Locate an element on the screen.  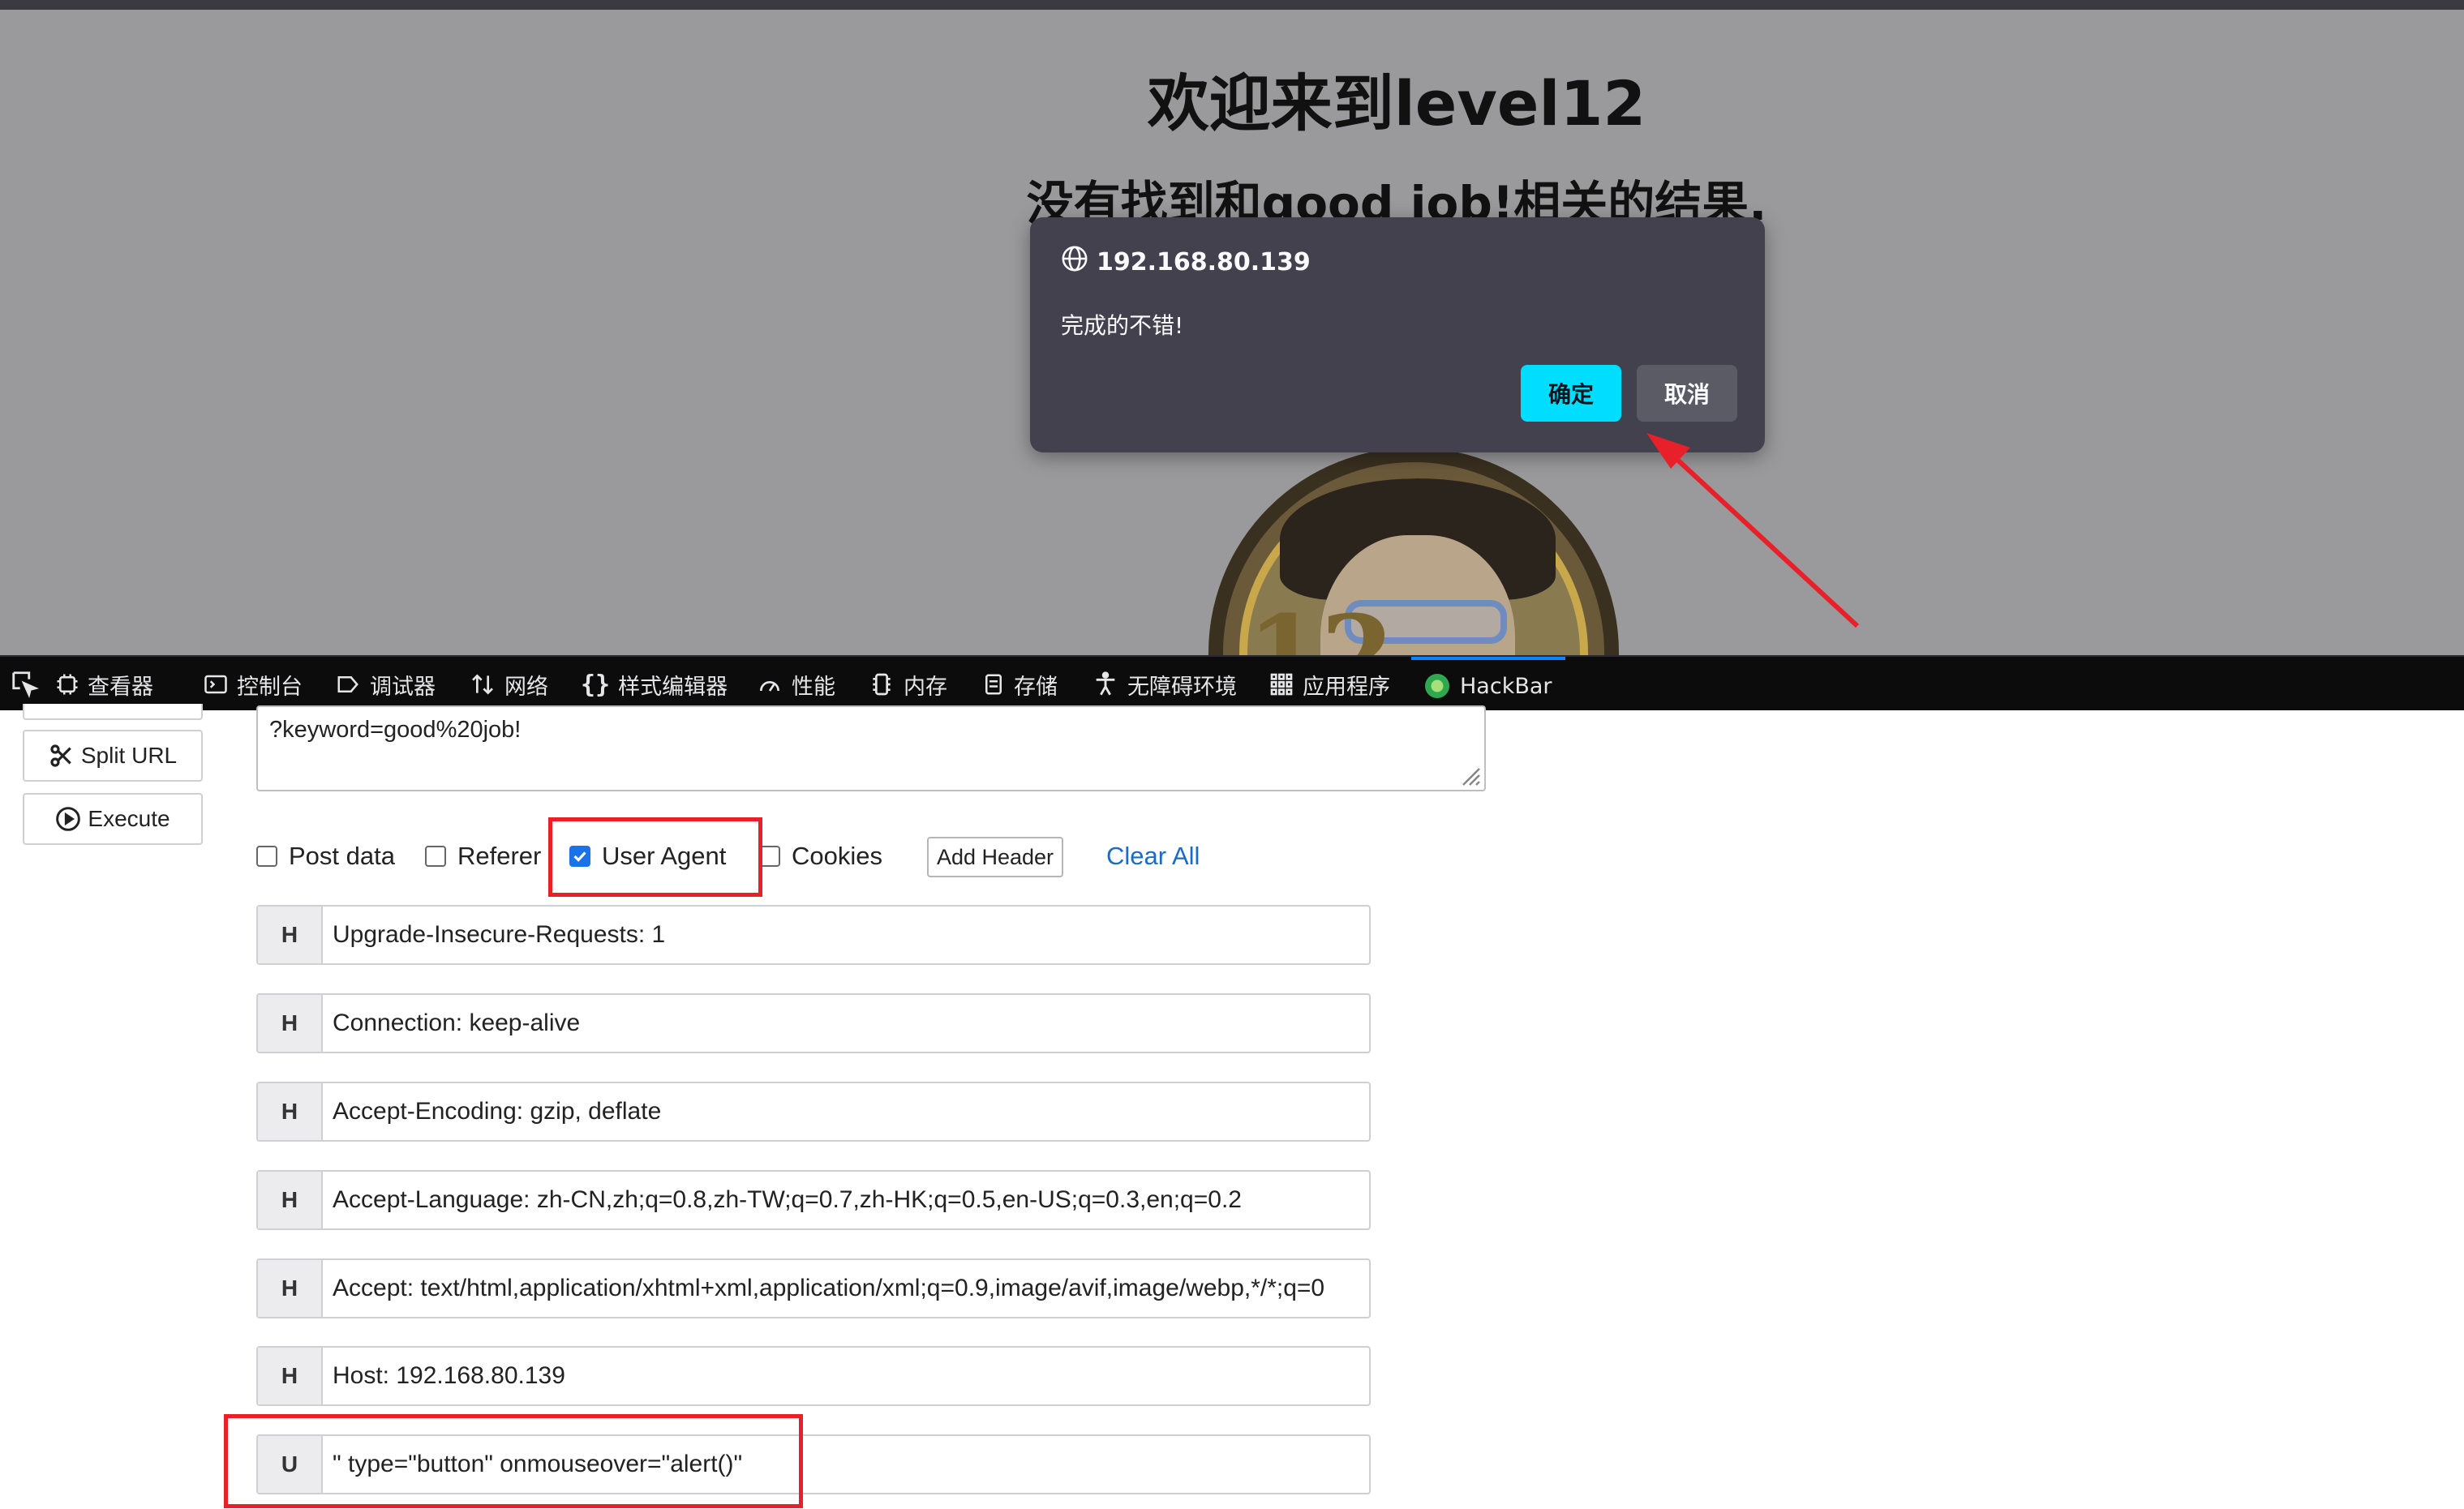
annotation-arrow is located at coordinates (1753, 530).